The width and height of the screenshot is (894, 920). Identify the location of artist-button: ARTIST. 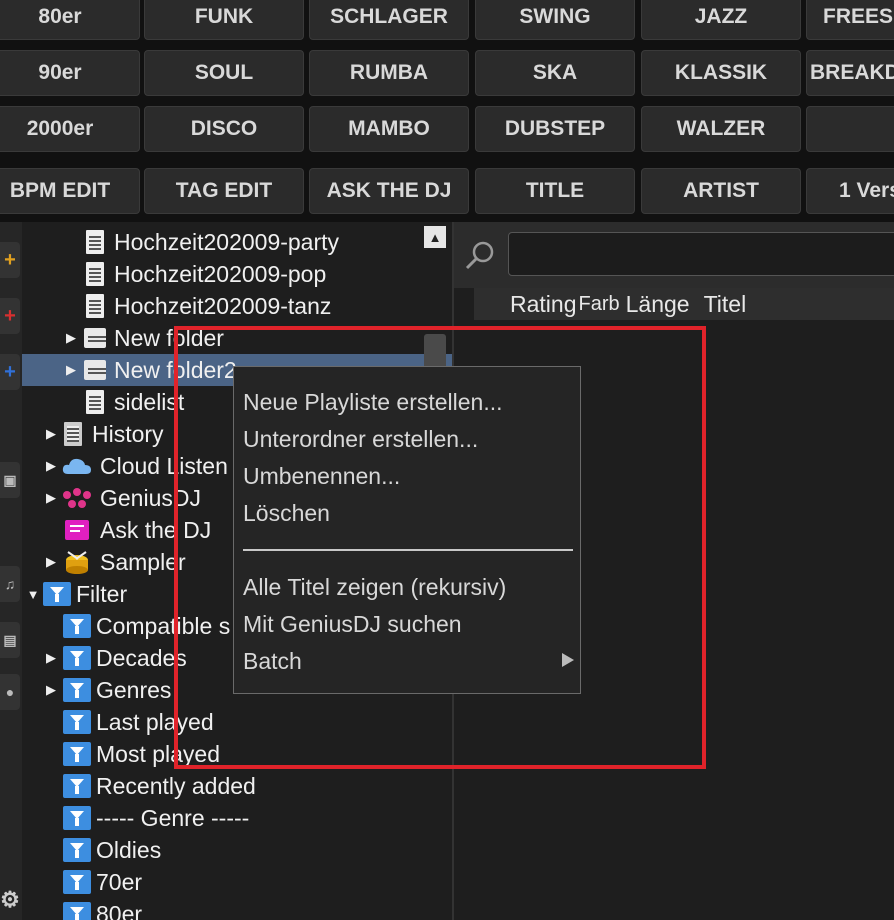
(721, 191).